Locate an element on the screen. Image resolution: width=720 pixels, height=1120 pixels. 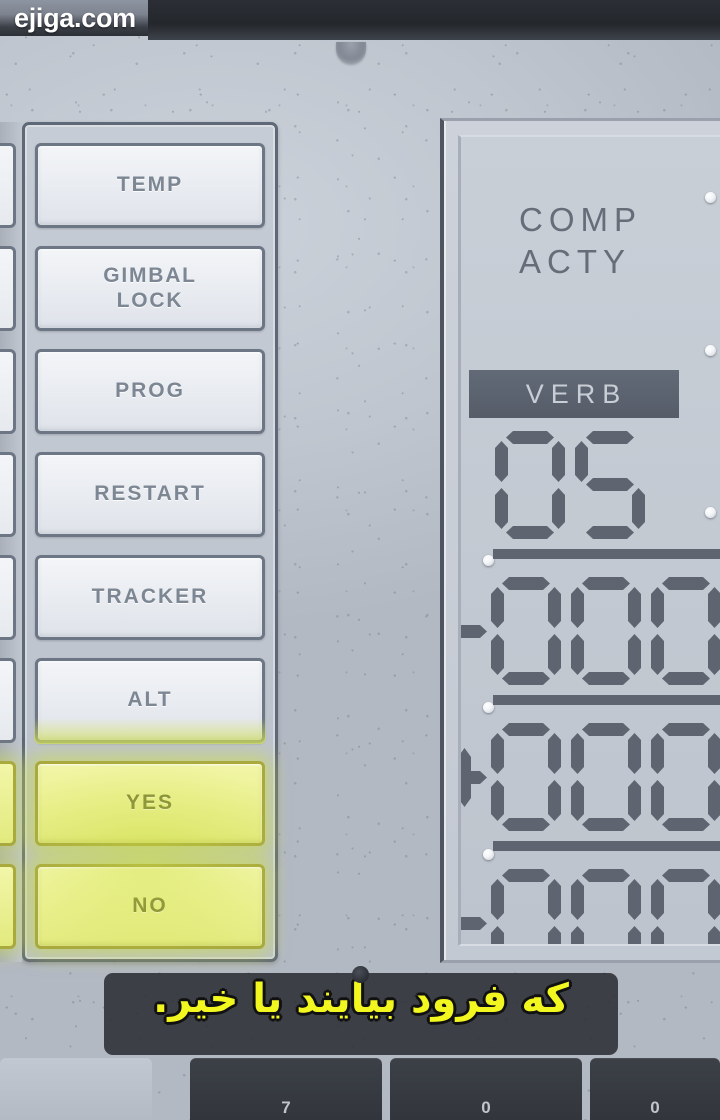
annunciator-label: PROG is located at coordinates (150, 391).